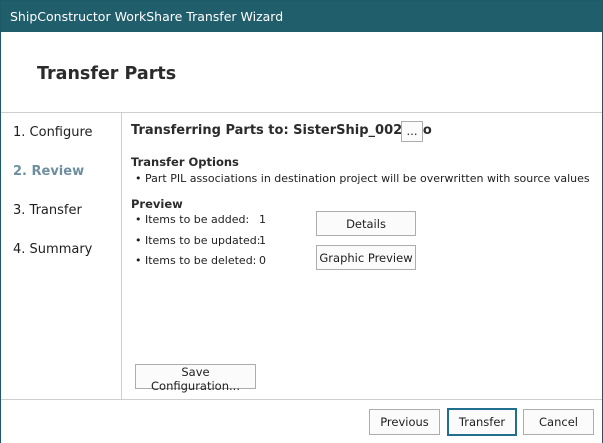 The height and width of the screenshot is (443, 603). What do you see at coordinates (107, 74) in the screenshot?
I see `page-title: Transfer Parts` at bounding box center [107, 74].